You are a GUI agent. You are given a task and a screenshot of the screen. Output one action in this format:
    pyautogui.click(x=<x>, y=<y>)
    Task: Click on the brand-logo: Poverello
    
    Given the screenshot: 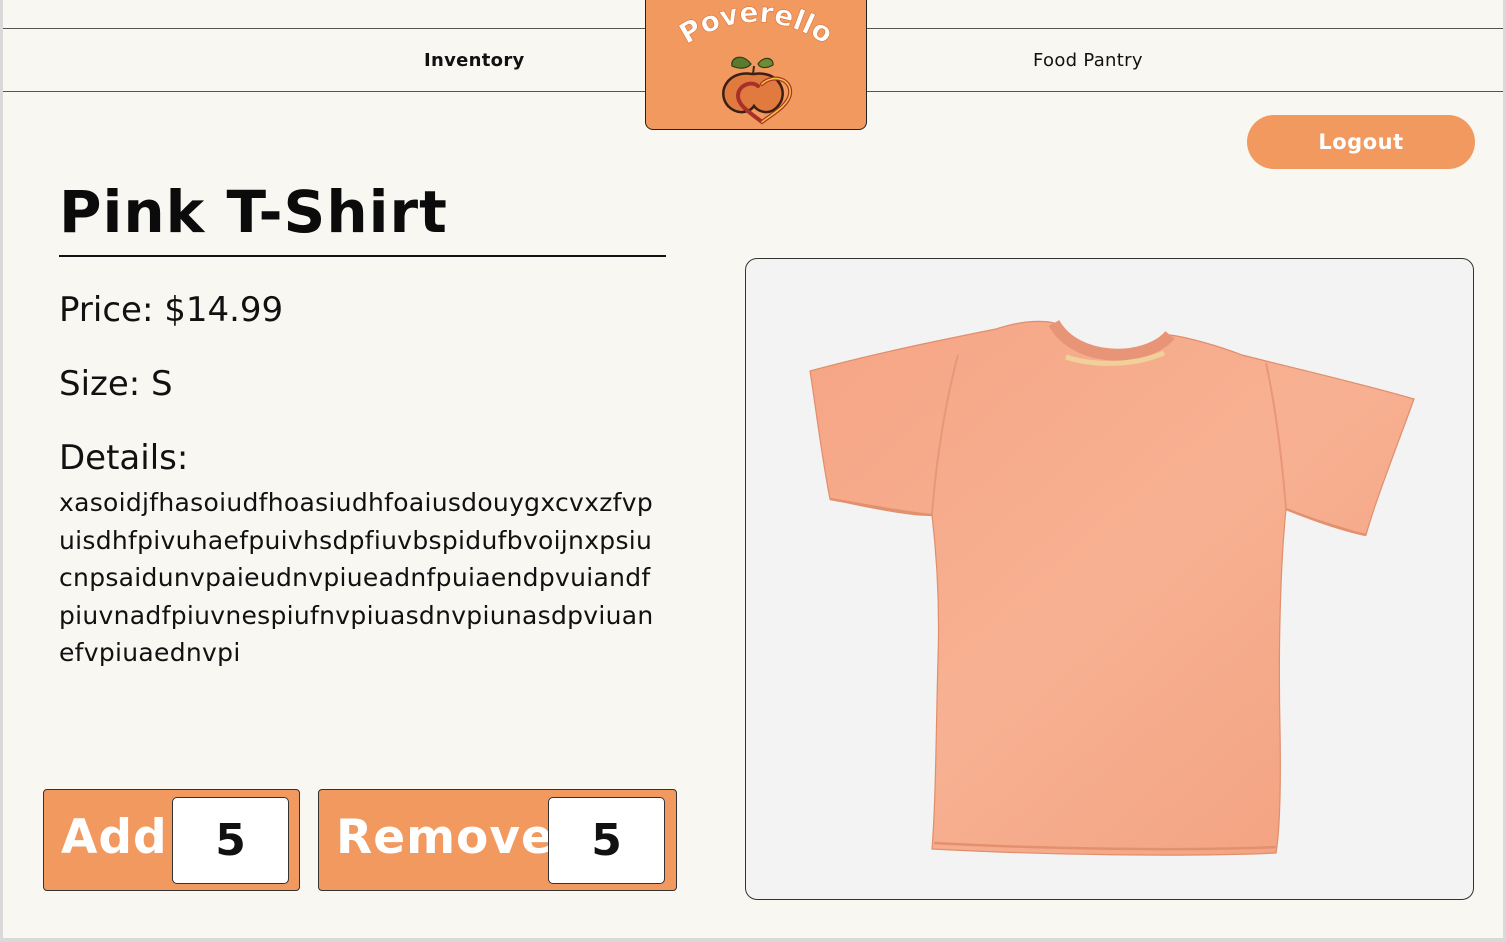 What is the action you would take?
    pyautogui.click(x=756, y=65)
    